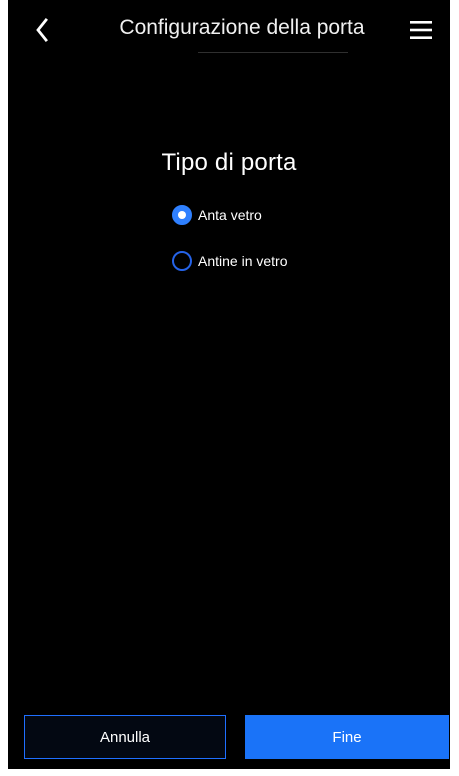 This screenshot has height=776, width=459. I want to click on radio-unselected-icon, so click(182, 261).